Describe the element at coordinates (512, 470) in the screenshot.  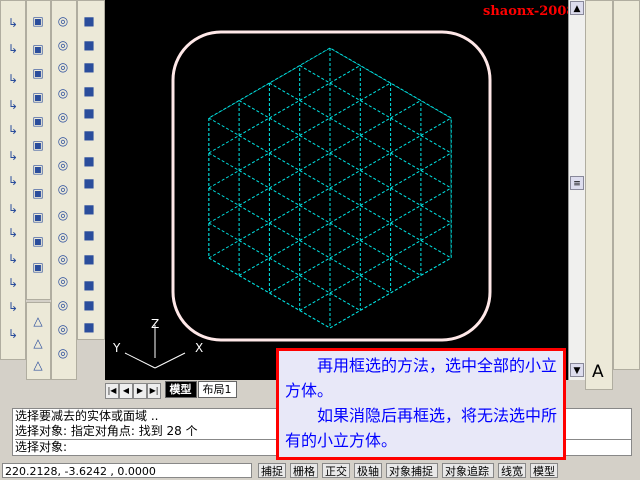
I see `status-toggle-button: 线宽` at that location.